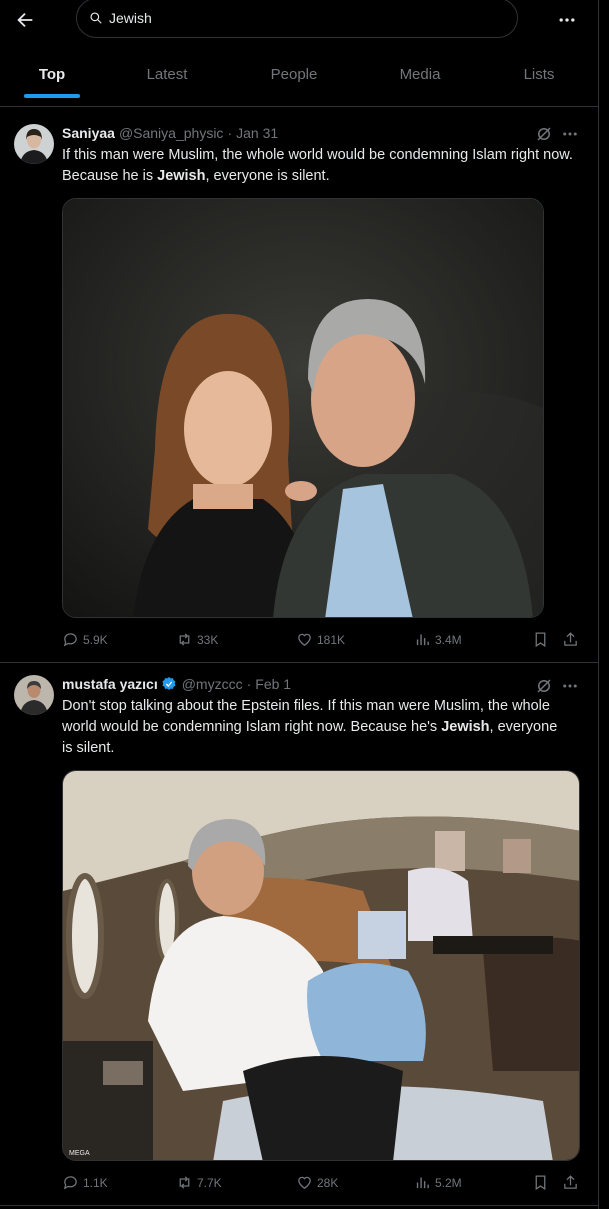 This screenshot has height=1209, width=609. What do you see at coordinates (110, 684) in the screenshot?
I see `display-name: mustafa yazıcı` at bounding box center [110, 684].